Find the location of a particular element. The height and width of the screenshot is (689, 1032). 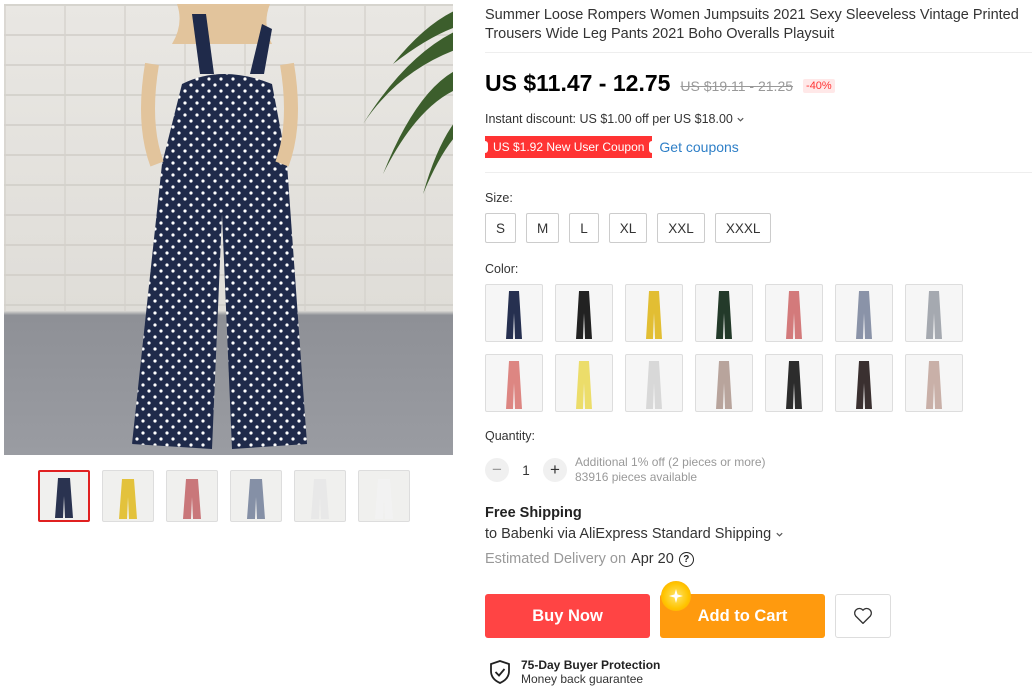

estimated-delivery: Estimated Delivery on Apr 20 ? is located at coordinates (589, 559).